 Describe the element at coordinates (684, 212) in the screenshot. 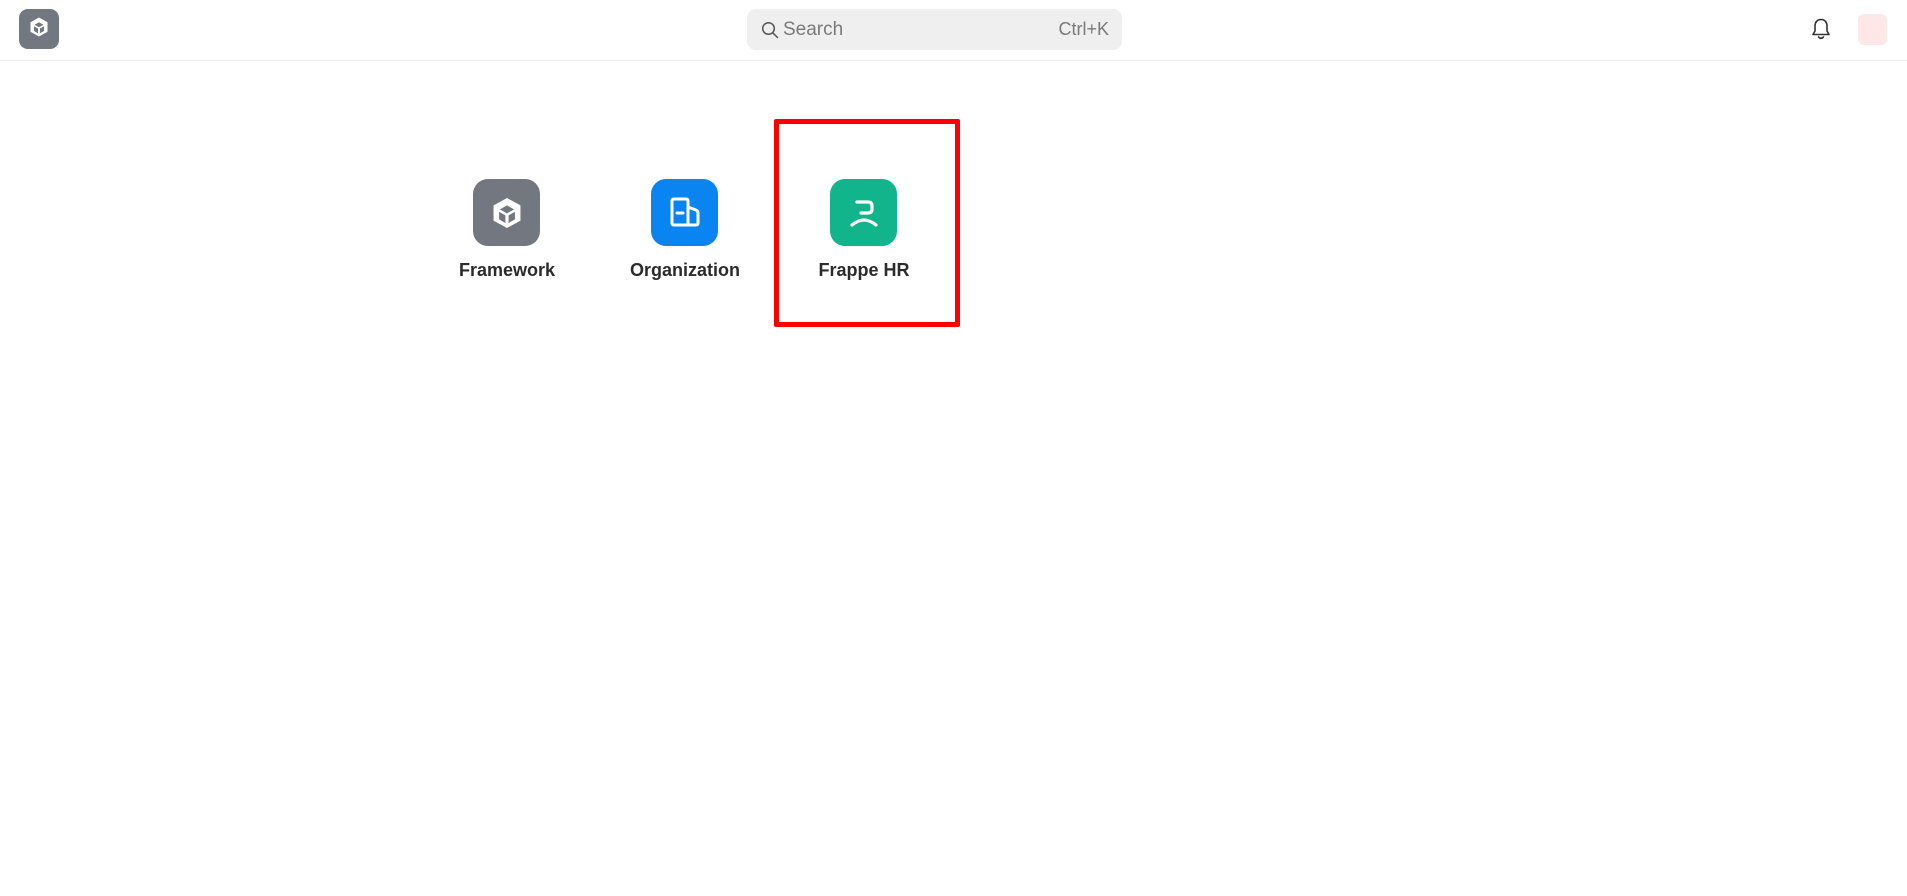

I see `building-icon` at that location.